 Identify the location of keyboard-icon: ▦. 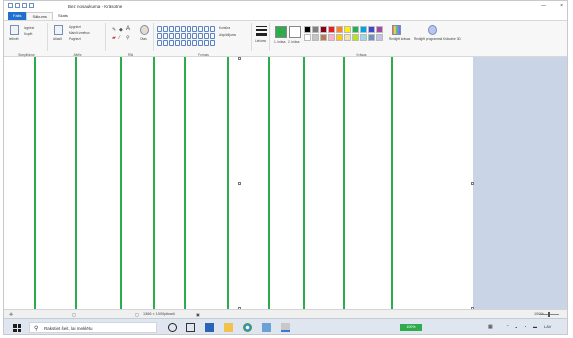
(490, 327).